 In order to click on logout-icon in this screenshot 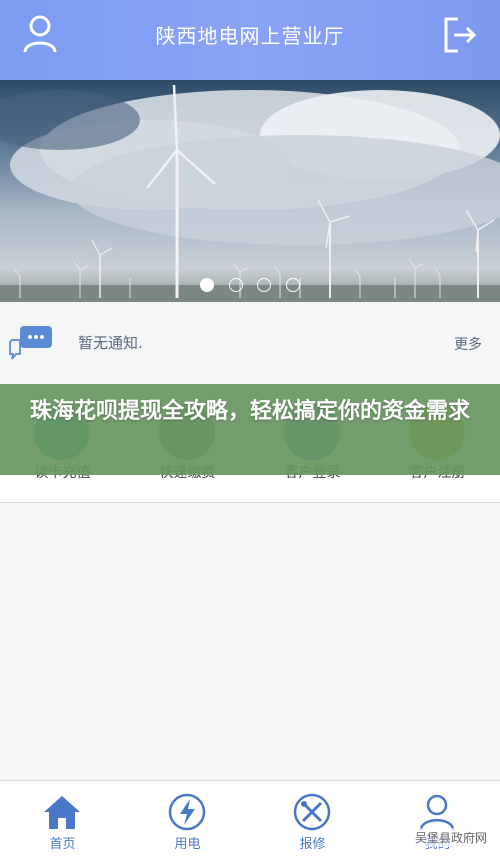, I will do `click(460, 35)`.